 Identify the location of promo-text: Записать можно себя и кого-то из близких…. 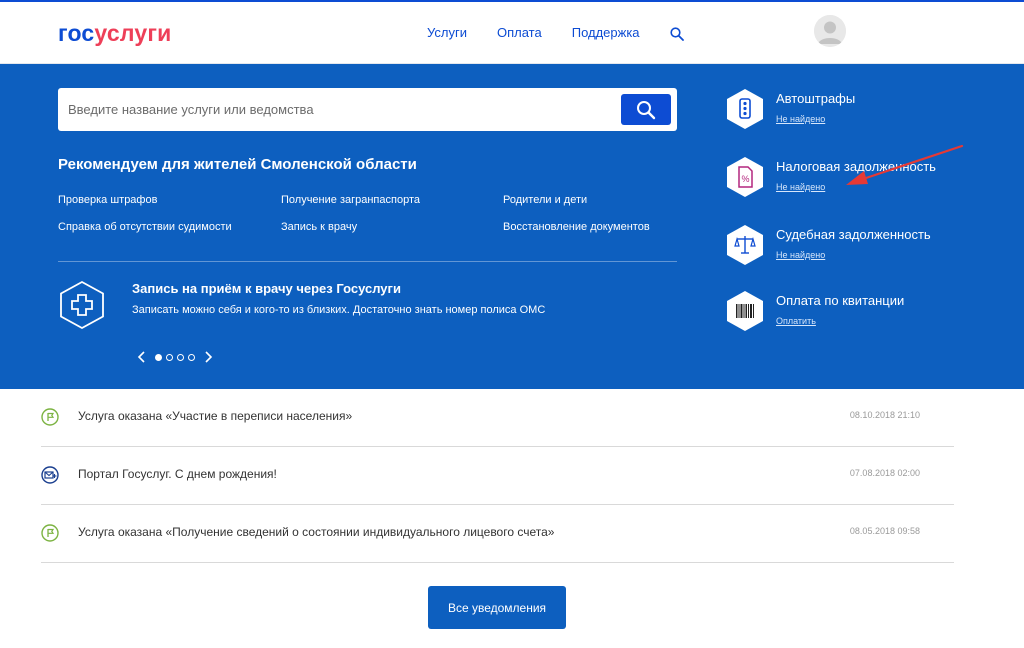
(339, 310).